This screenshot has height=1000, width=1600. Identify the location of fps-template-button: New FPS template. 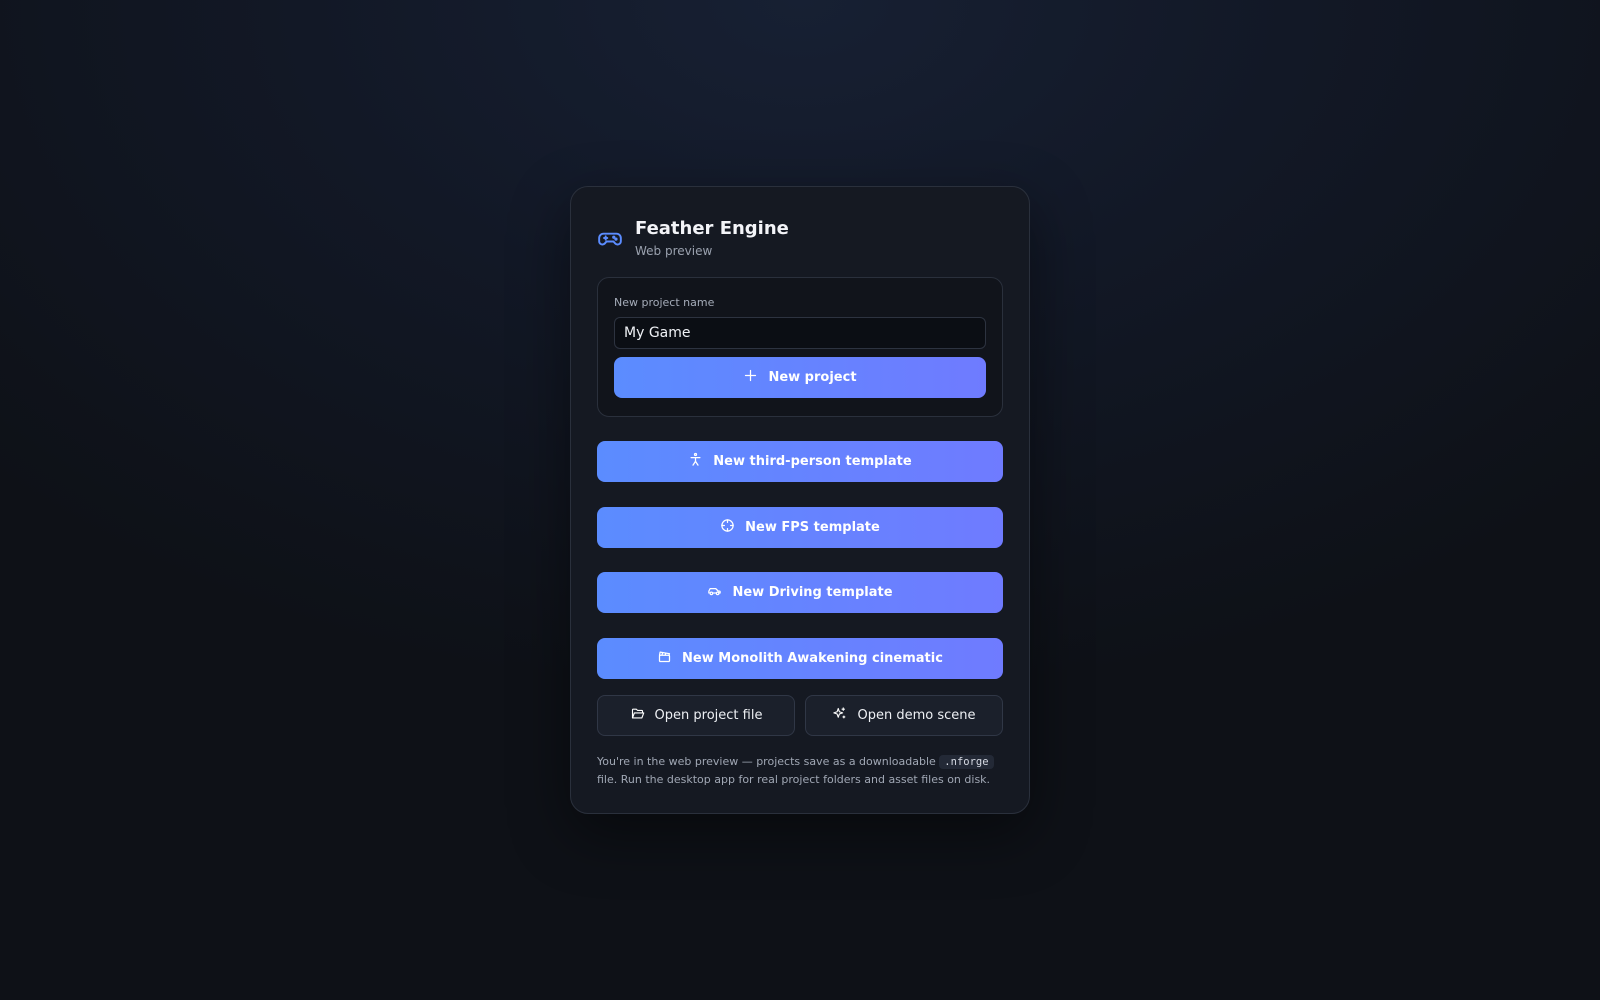
(800, 527).